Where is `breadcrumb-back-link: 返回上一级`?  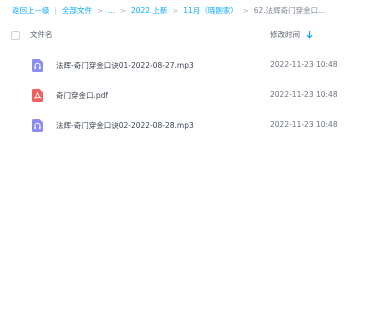 breadcrumb-back-link: 返回上一级 is located at coordinates (31, 11).